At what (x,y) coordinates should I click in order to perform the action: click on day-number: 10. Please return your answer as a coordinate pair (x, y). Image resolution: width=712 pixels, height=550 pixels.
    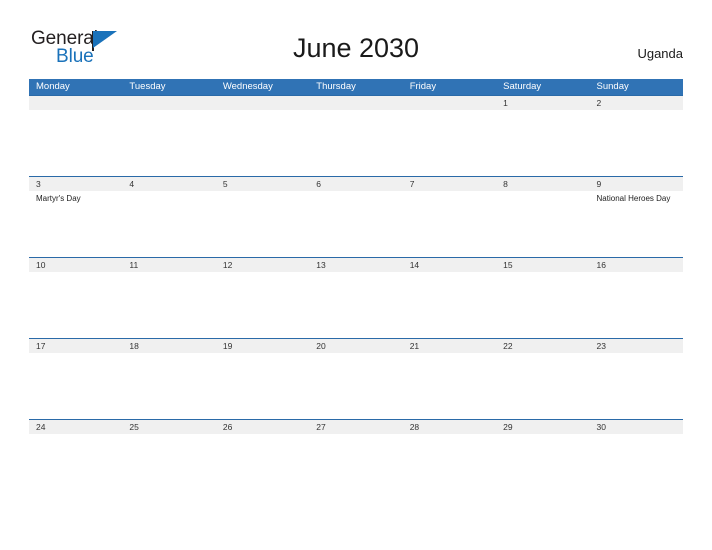
    Looking at the image, I should click on (75, 265).